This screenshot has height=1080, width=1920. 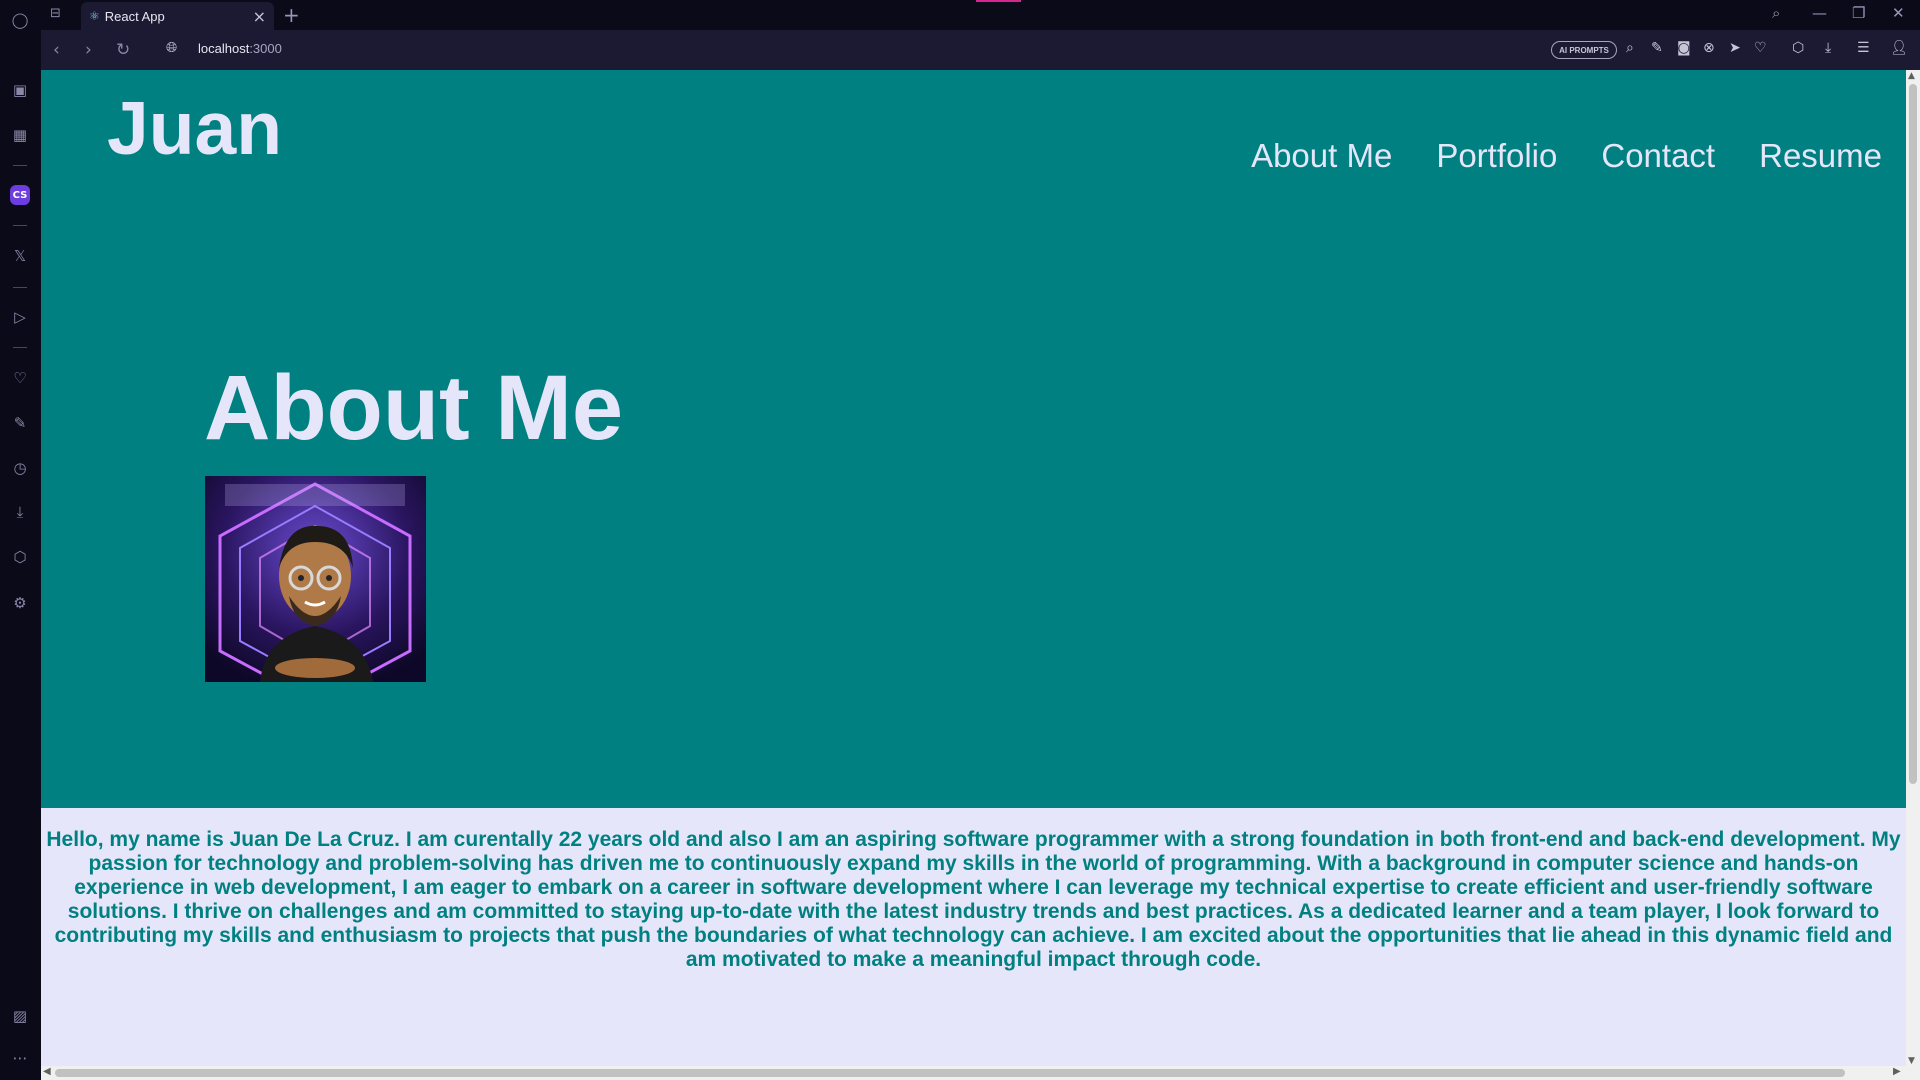 What do you see at coordinates (980, 15) in the screenshot?
I see `tab-bar: ⊟ ⚛ React App × + ⌕ — ❐ ✕` at bounding box center [980, 15].